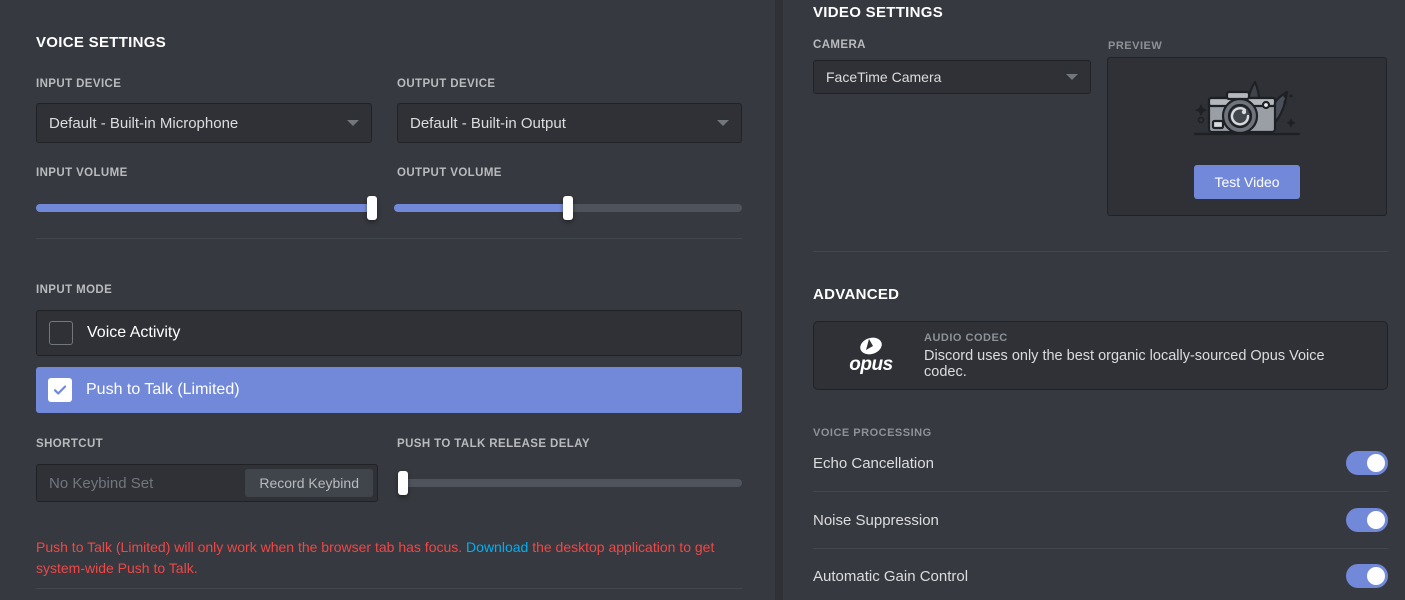  I want to click on output-device-value: Default - Built-in Output, so click(488, 123).